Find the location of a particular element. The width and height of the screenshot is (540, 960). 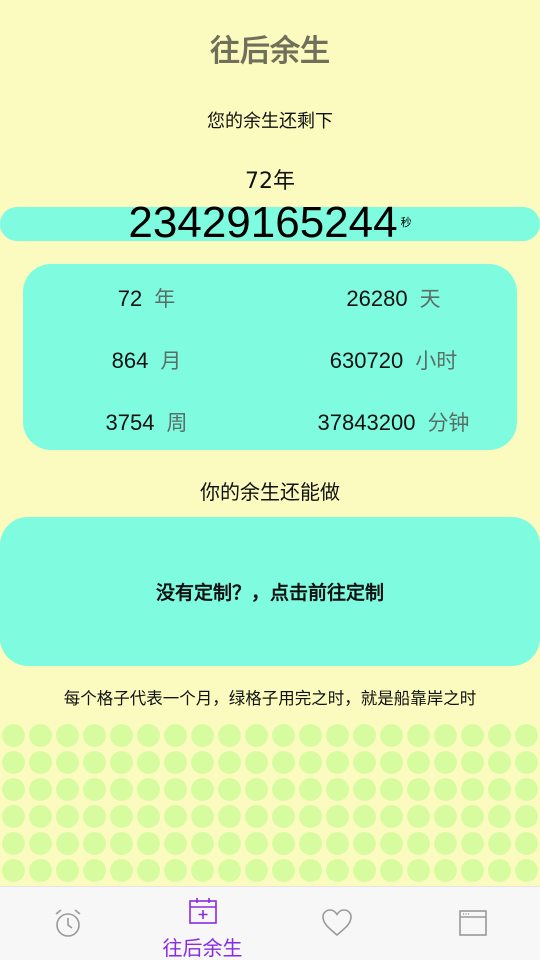

stat-value: 864 is located at coordinates (130, 360).